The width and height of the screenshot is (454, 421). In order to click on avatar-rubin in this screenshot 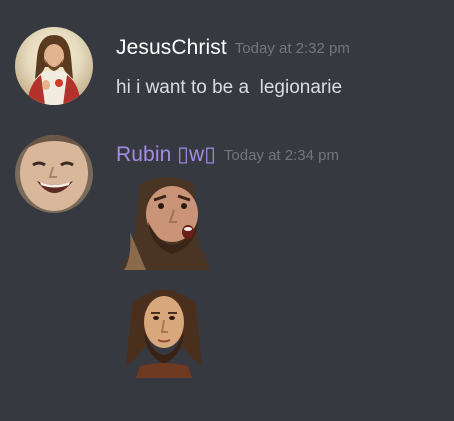, I will do `click(54, 174)`.